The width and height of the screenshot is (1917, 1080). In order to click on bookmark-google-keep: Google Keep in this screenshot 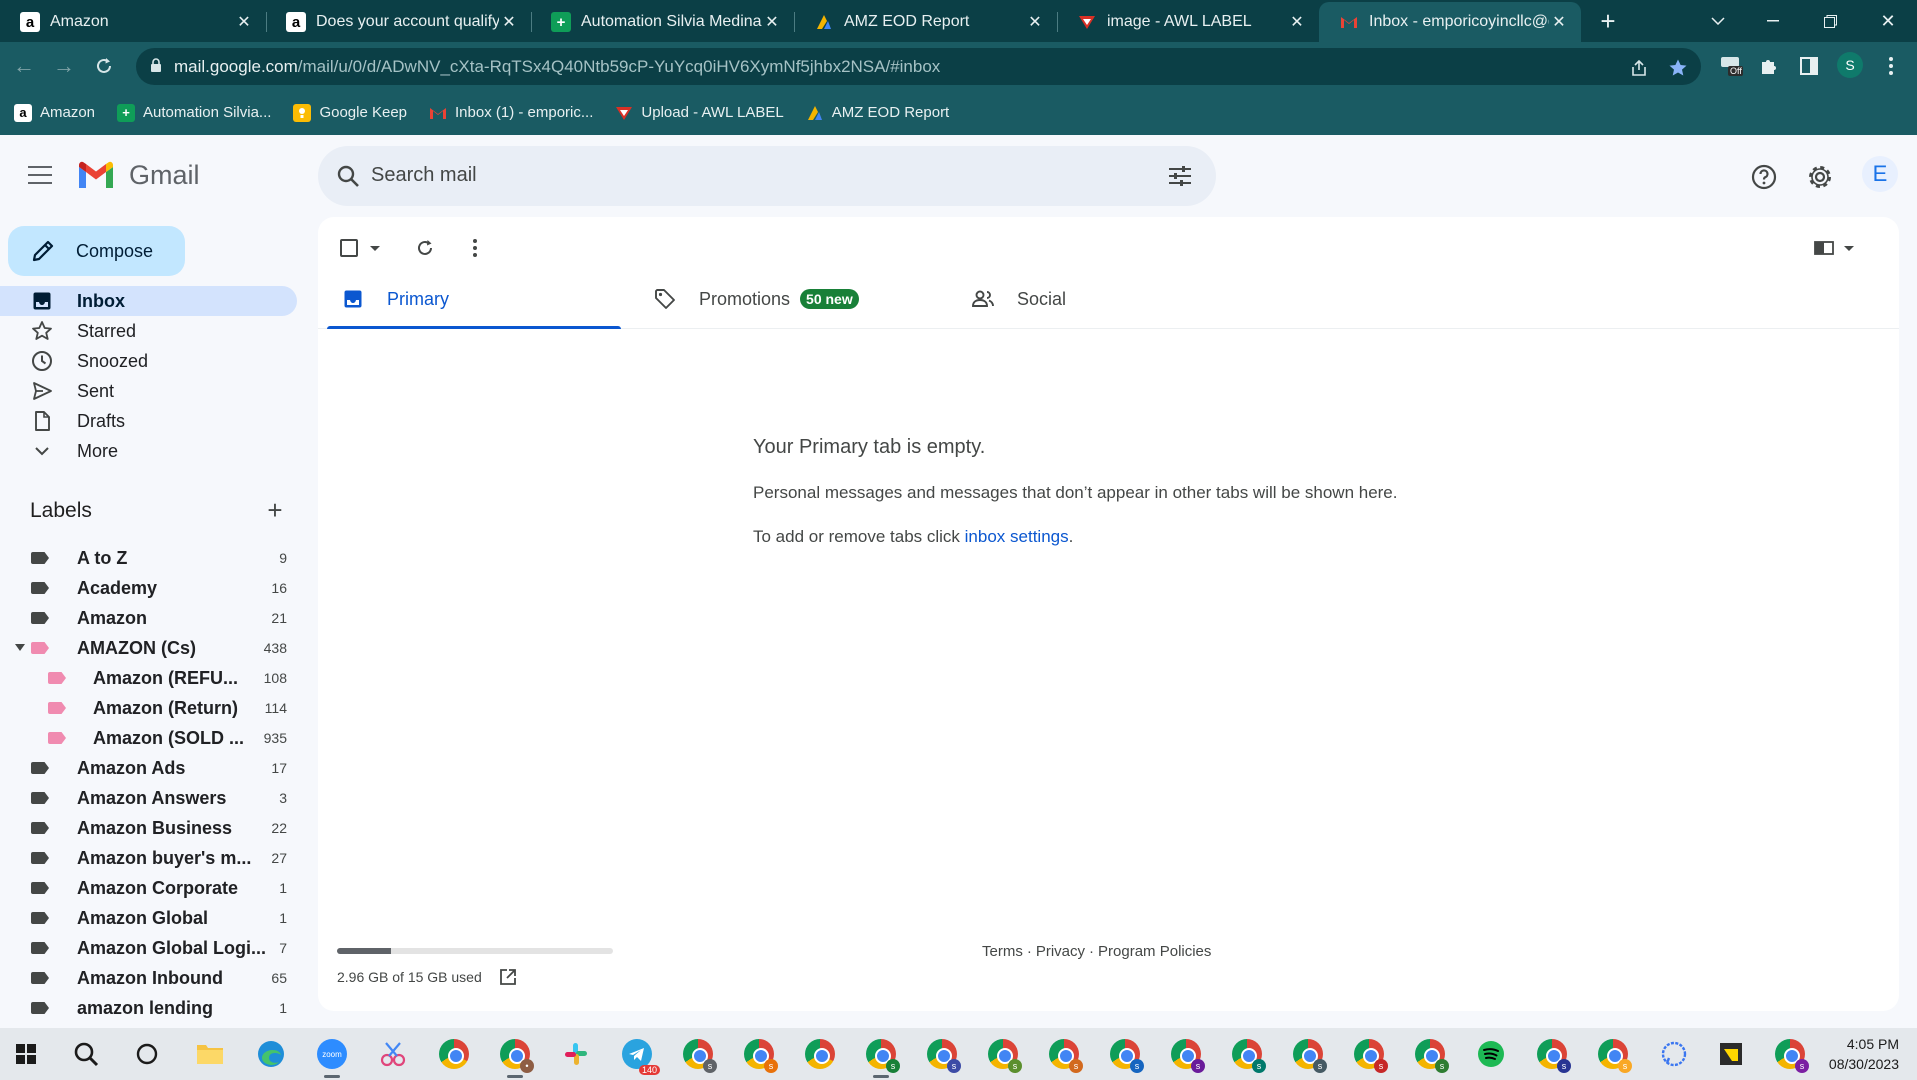, I will do `click(350, 112)`.